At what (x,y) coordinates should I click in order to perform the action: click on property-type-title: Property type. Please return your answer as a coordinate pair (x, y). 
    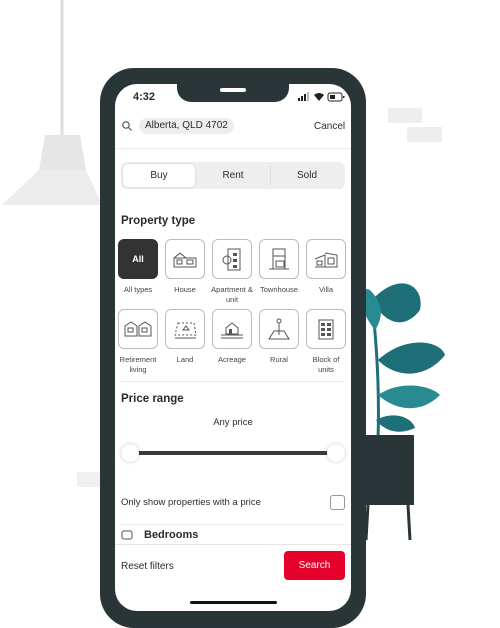
    Looking at the image, I should click on (158, 221).